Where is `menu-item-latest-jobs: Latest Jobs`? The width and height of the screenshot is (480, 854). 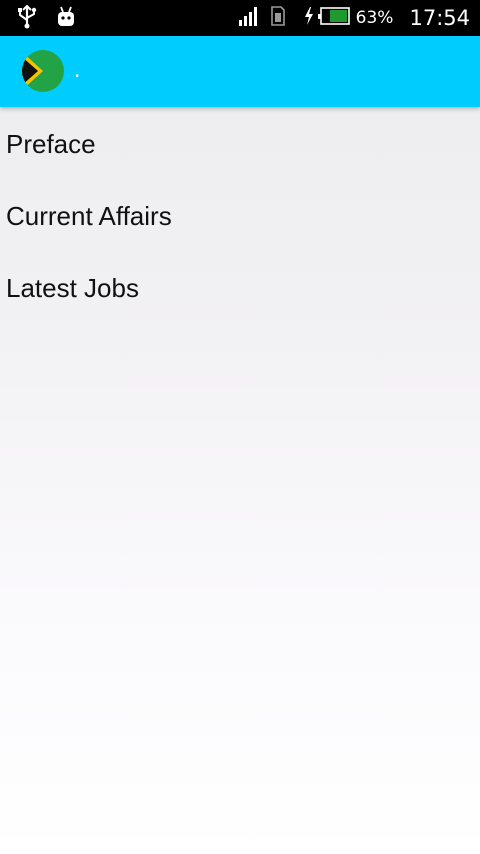 menu-item-latest-jobs: Latest Jobs is located at coordinates (240, 288).